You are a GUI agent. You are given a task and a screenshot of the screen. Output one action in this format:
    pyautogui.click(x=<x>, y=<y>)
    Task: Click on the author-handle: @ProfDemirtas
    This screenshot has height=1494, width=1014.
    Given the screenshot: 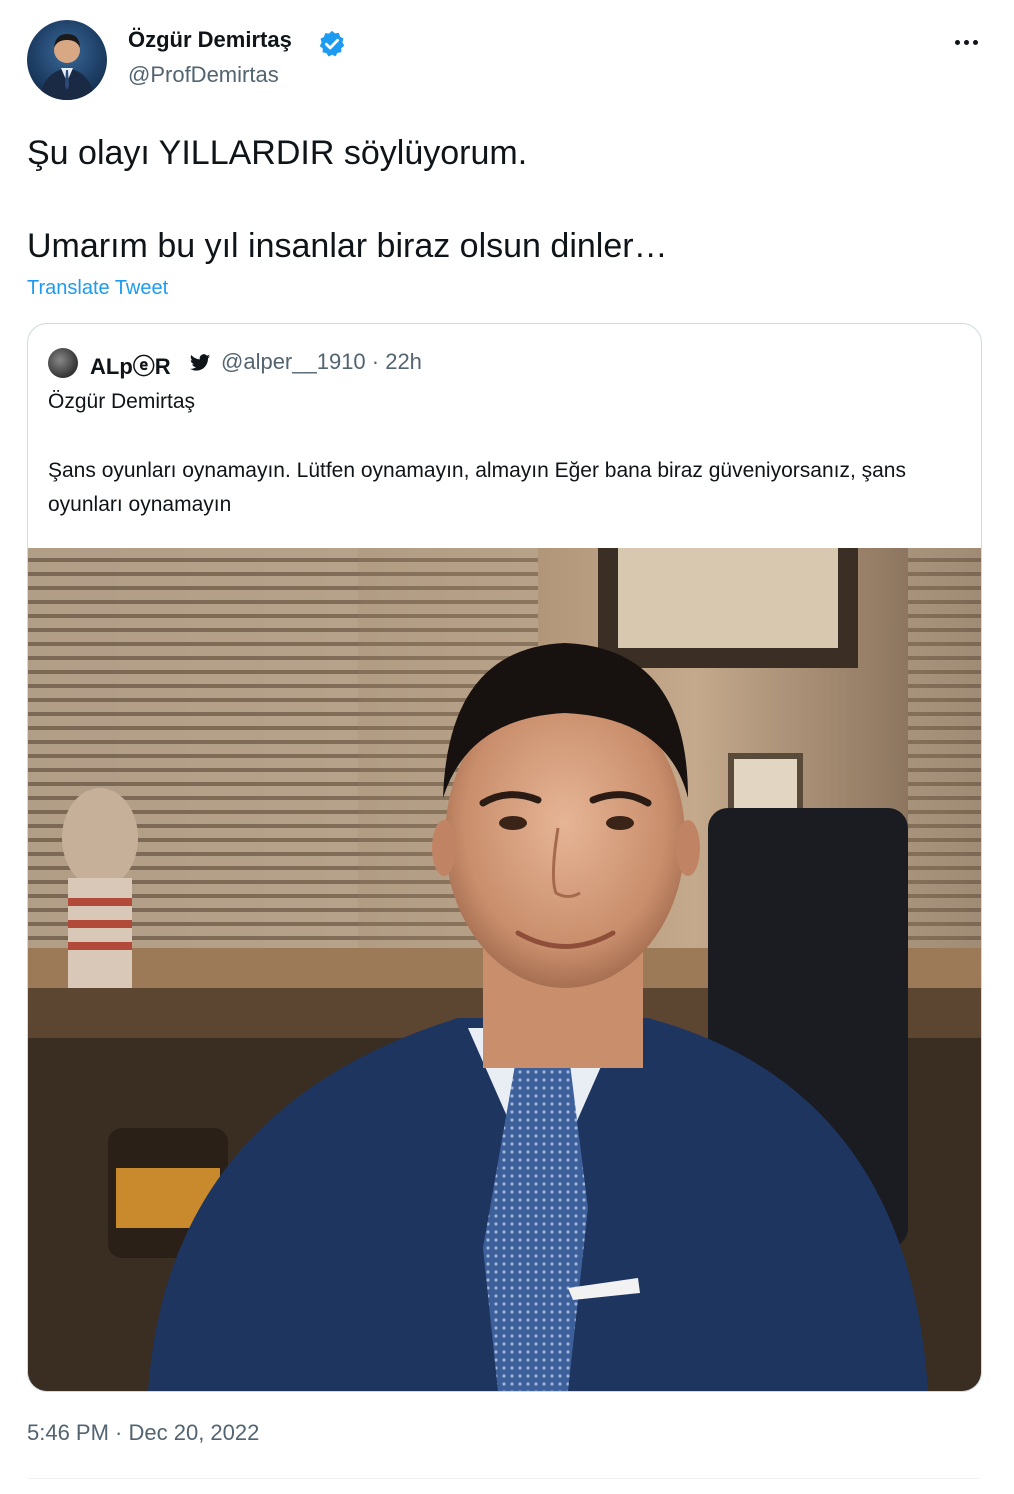 What is the action you would take?
    pyautogui.click(x=203, y=75)
    